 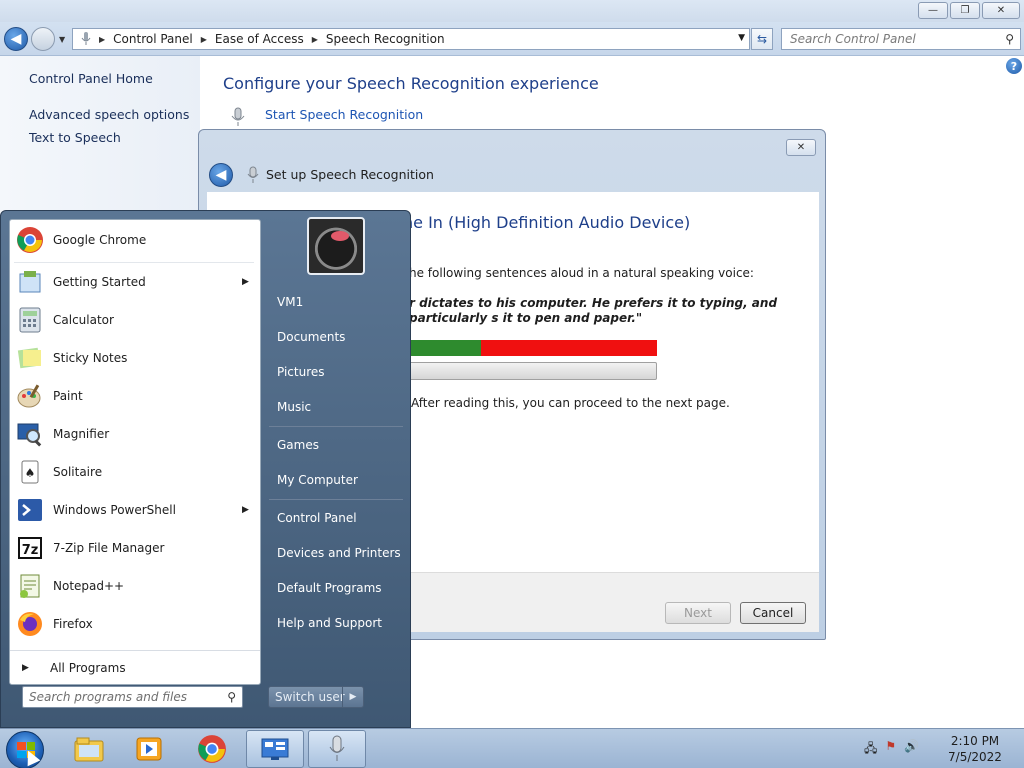 What do you see at coordinates (336, 518) in the screenshot?
I see `start-item-control-panel: Control Panel` at bounding box center [336, 518].